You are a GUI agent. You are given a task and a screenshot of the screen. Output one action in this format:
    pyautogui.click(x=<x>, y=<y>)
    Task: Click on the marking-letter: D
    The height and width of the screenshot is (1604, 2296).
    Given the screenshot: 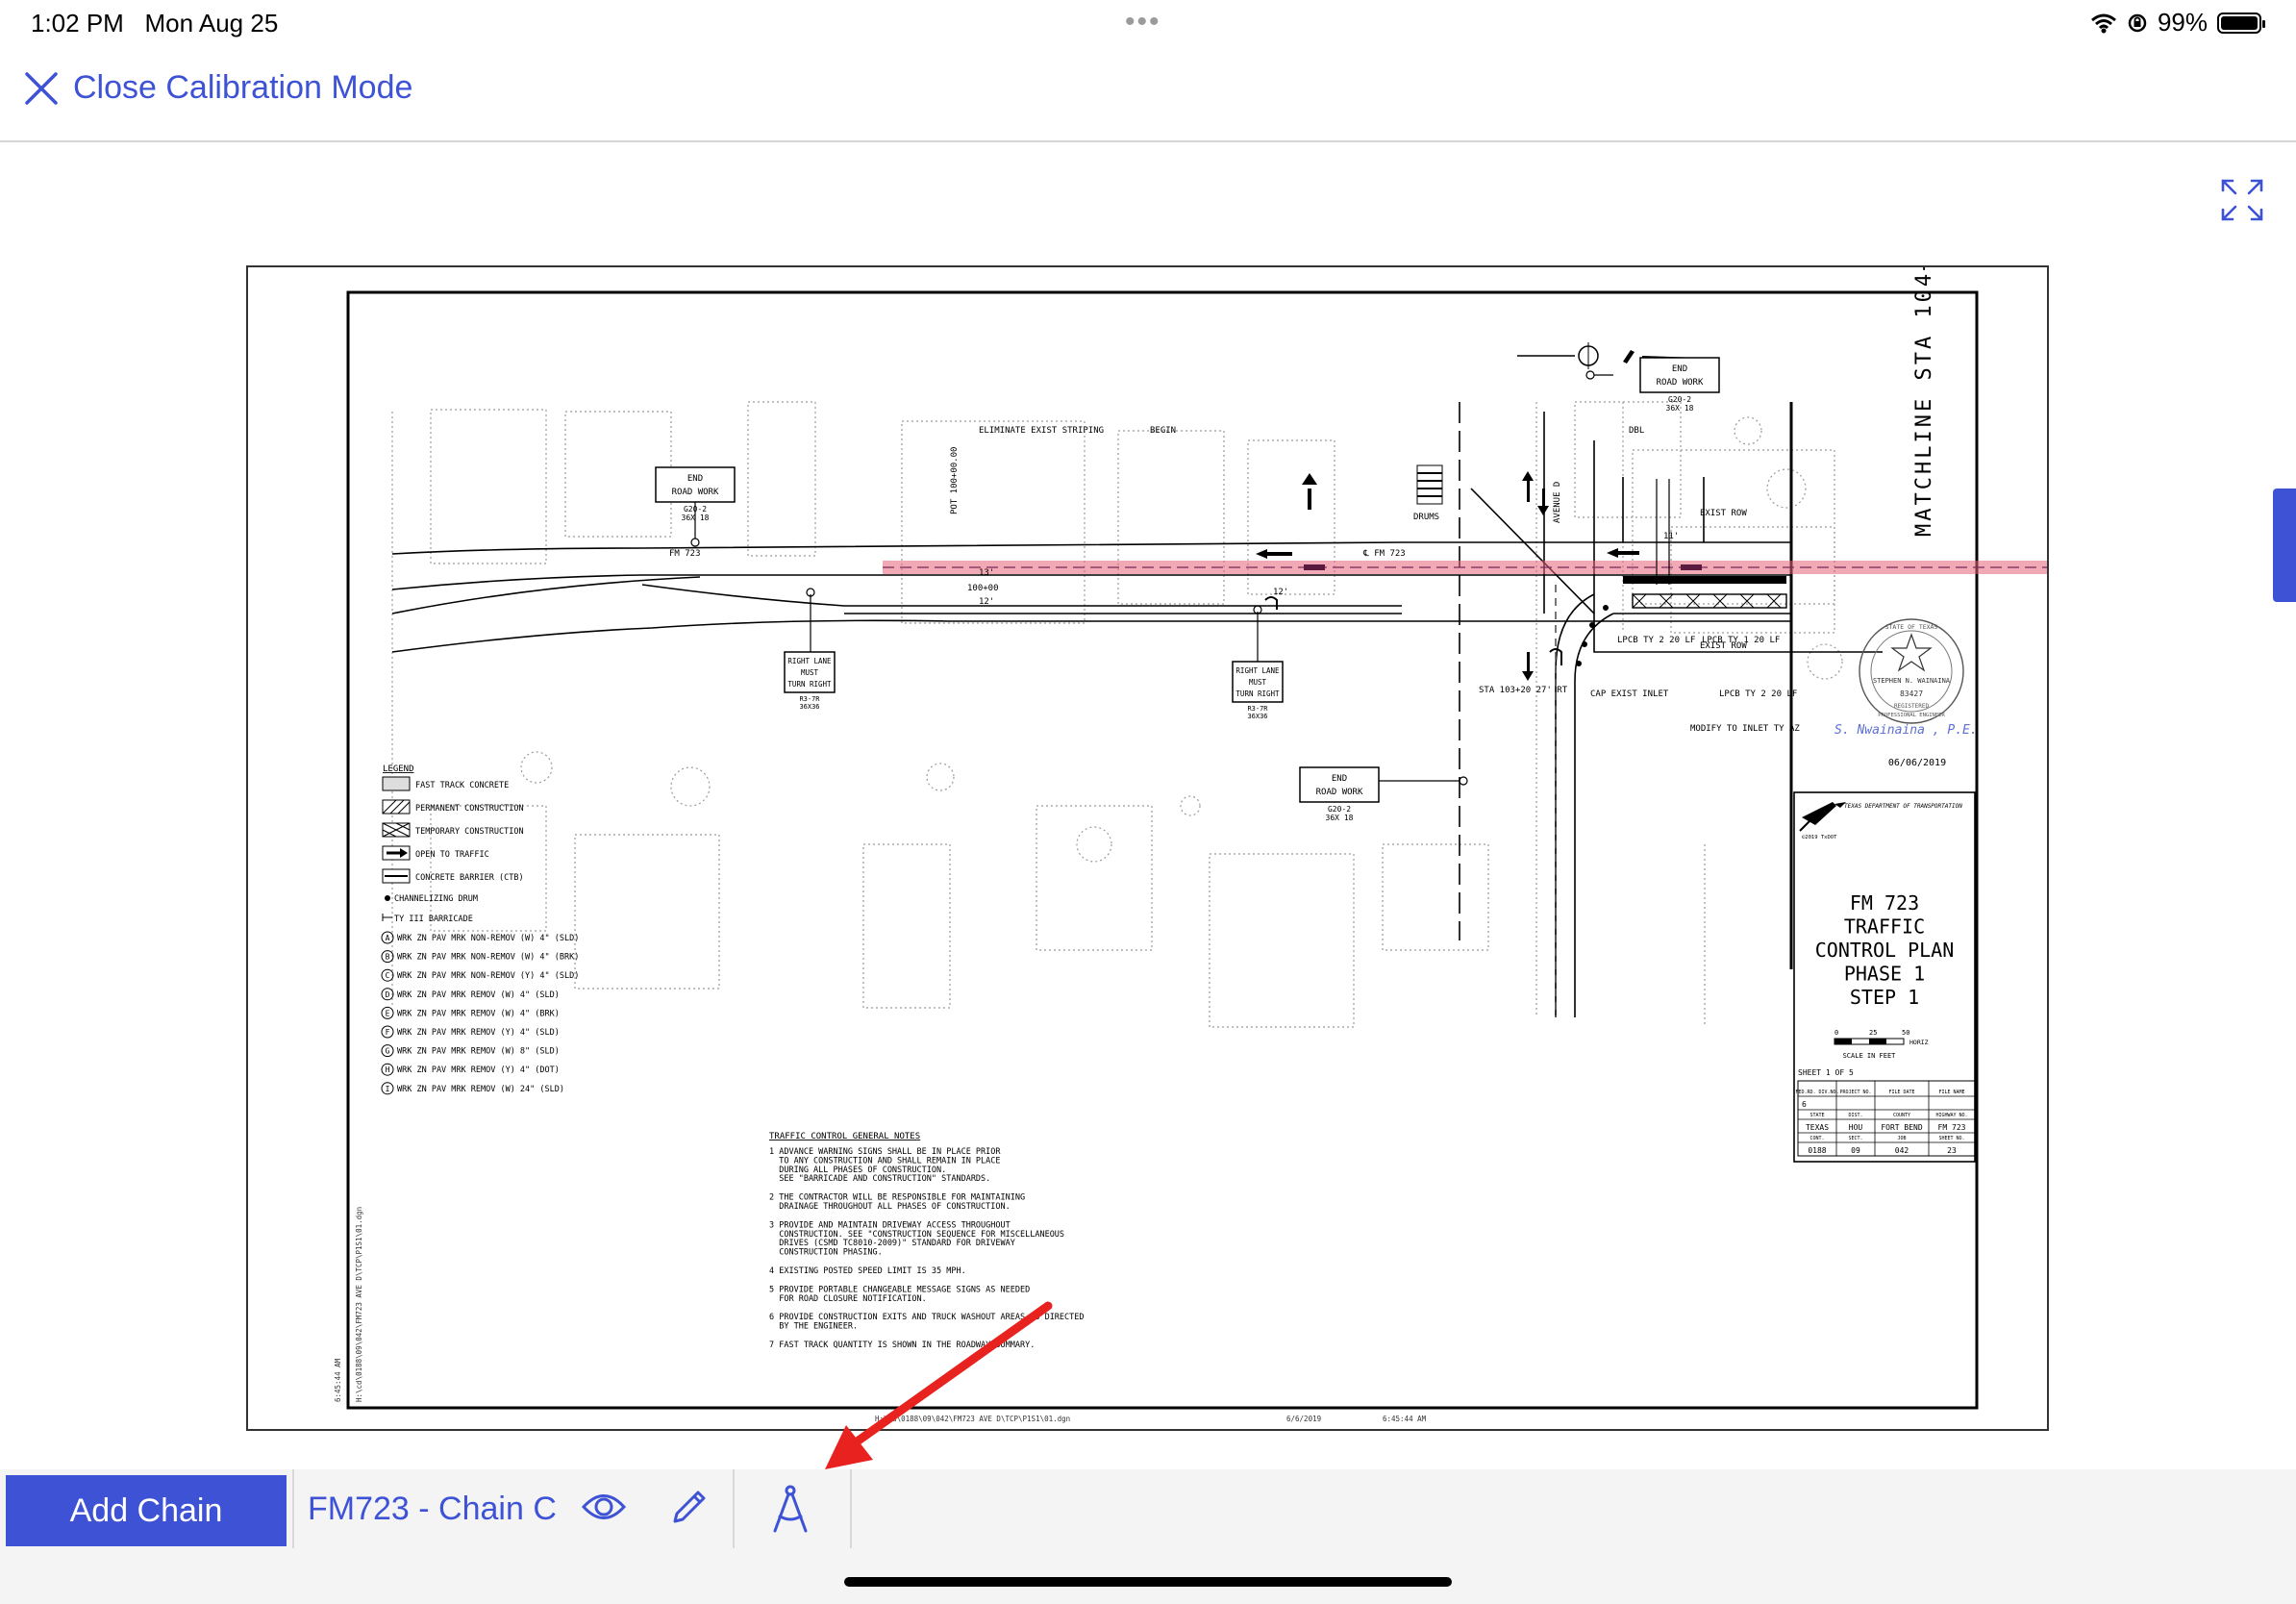 What is the action you would take?
    pyautogui.click(x=388, y=994)
    